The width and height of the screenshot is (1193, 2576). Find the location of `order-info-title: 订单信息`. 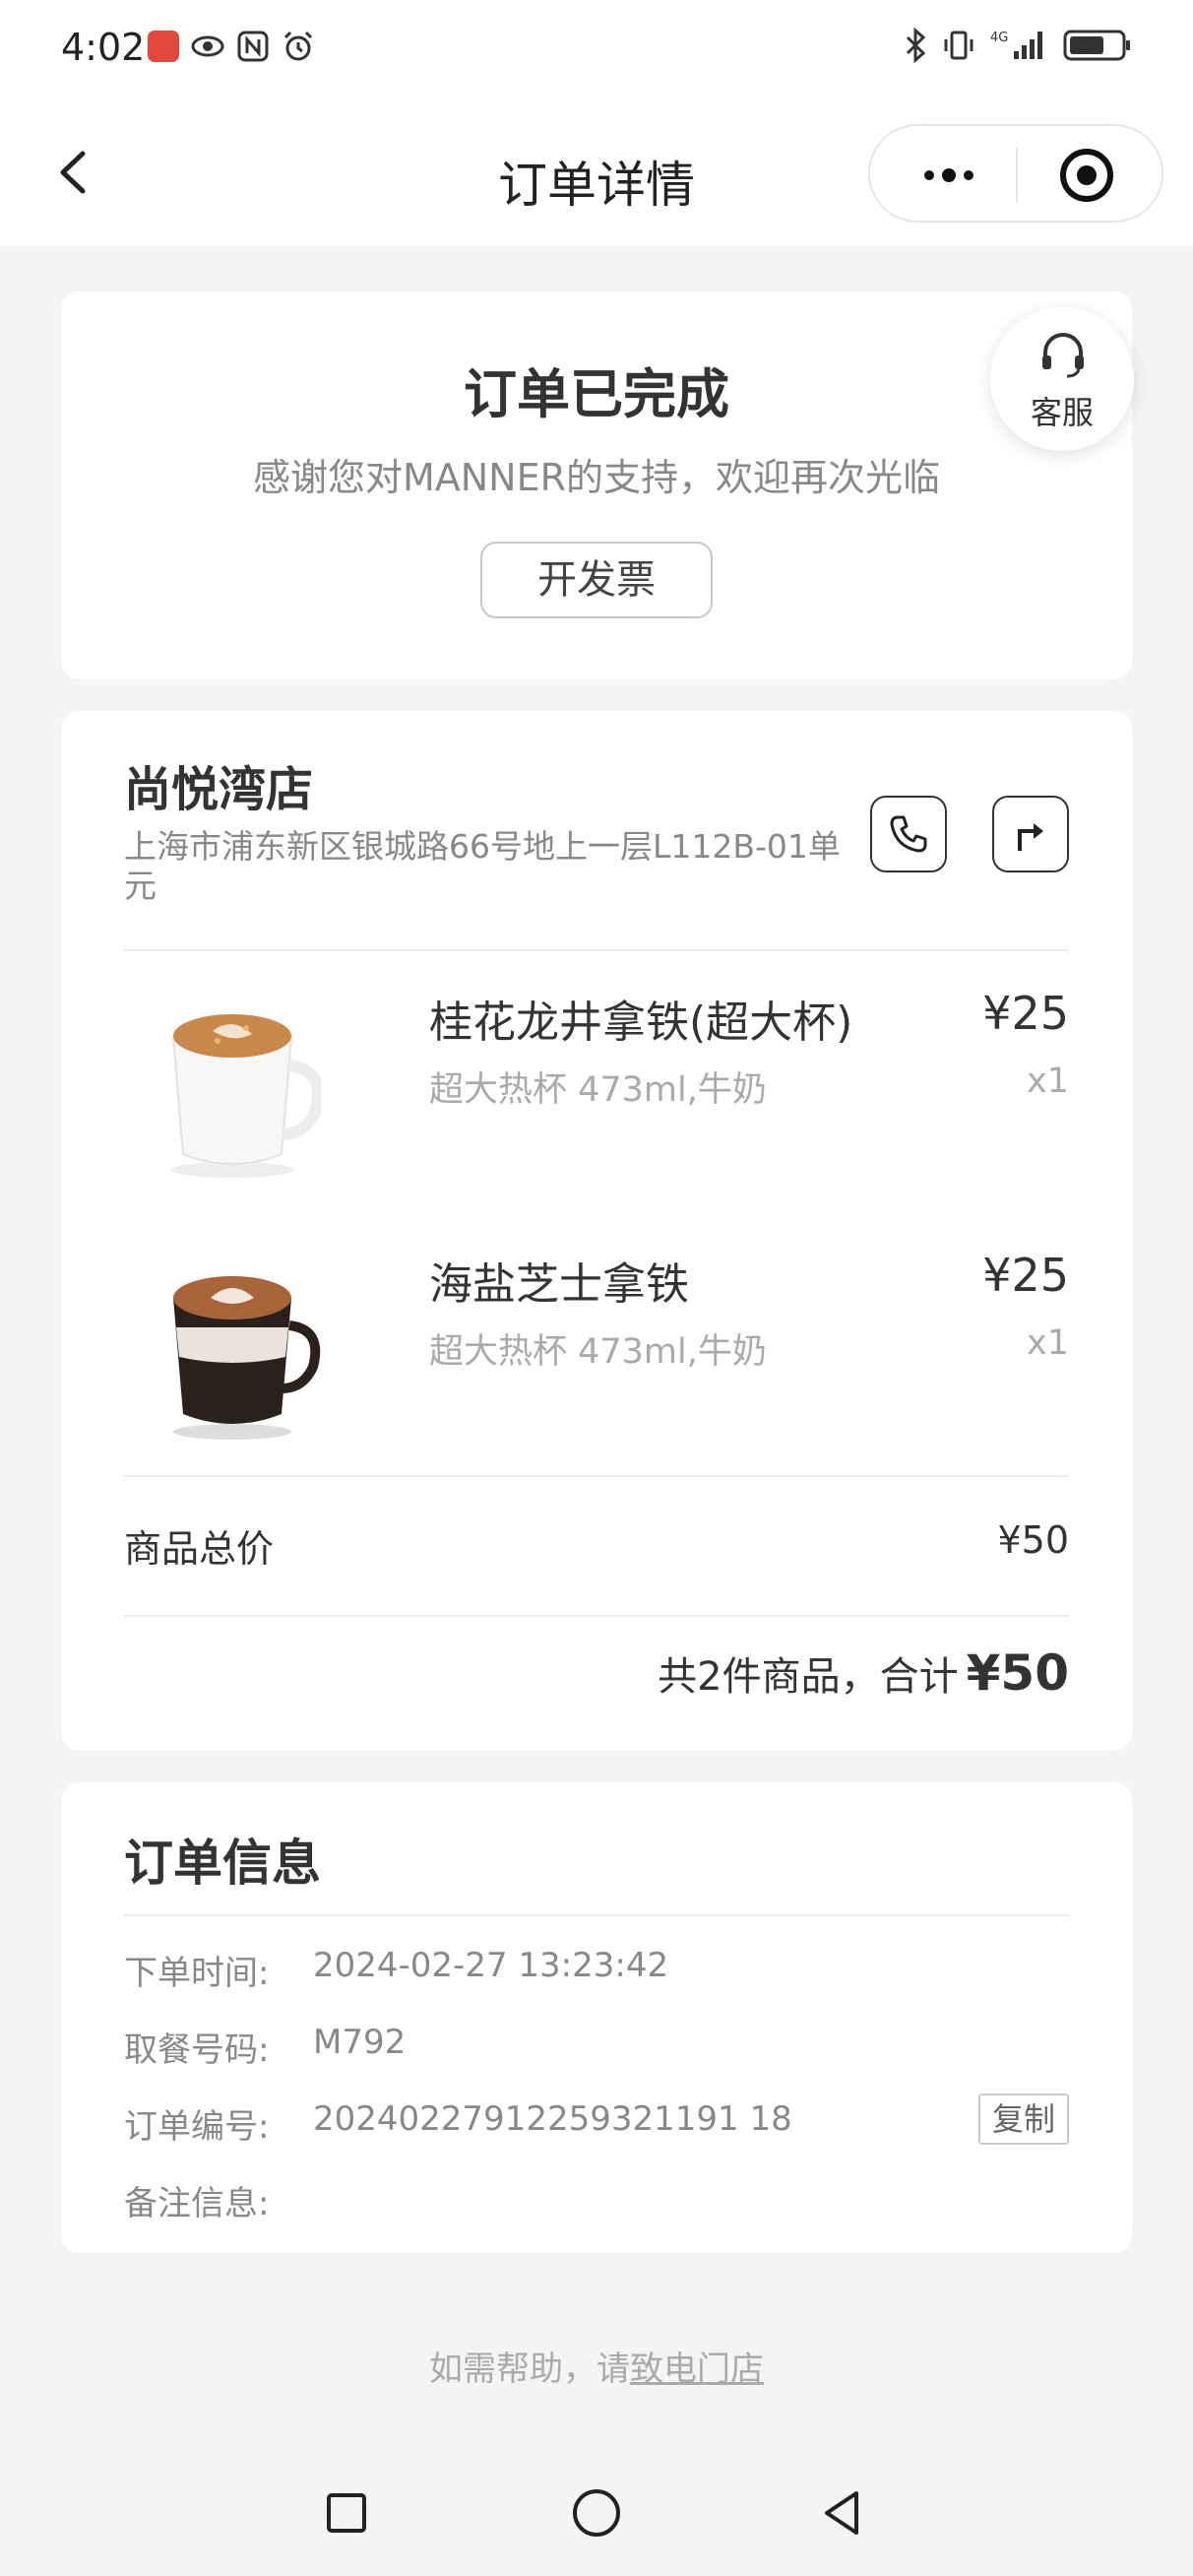

order-info-title: 订单信息 is located at coordinates (222, 1863).